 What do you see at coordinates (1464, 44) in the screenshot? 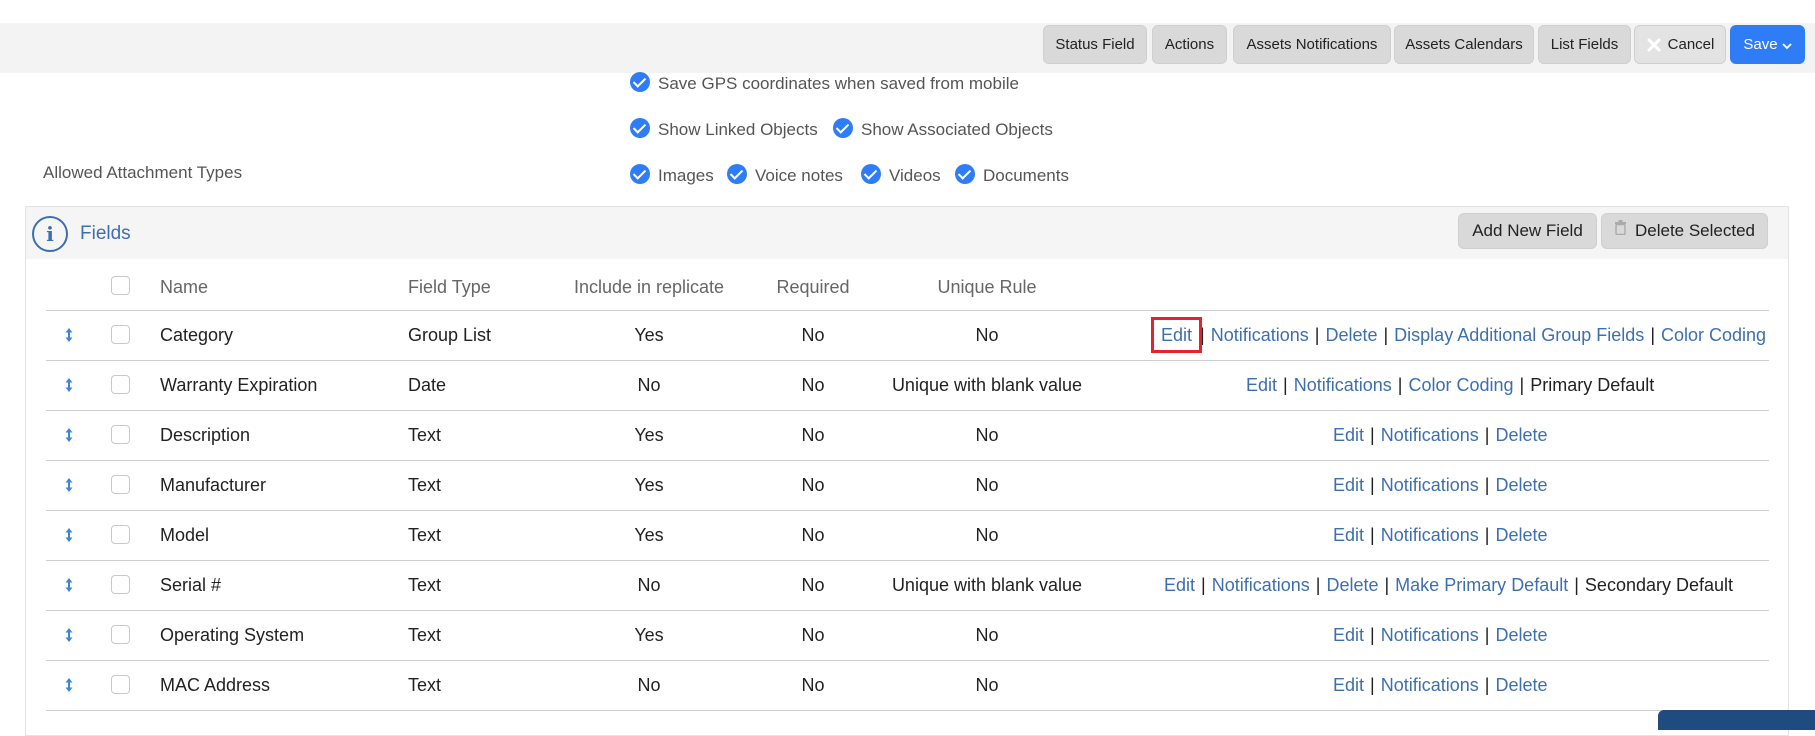
I see `assets-calendars-button: Assets Calendars` at bounding box center [1464, 44].